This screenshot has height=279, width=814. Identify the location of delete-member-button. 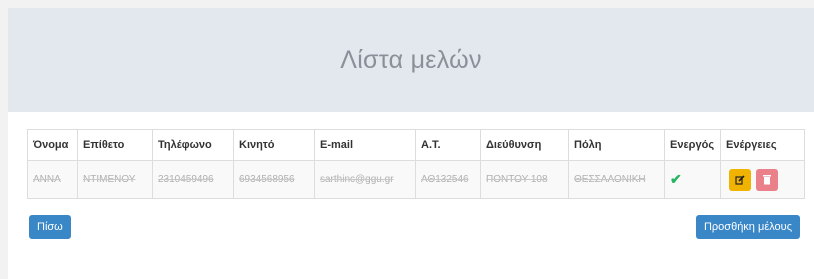
(766, 179).